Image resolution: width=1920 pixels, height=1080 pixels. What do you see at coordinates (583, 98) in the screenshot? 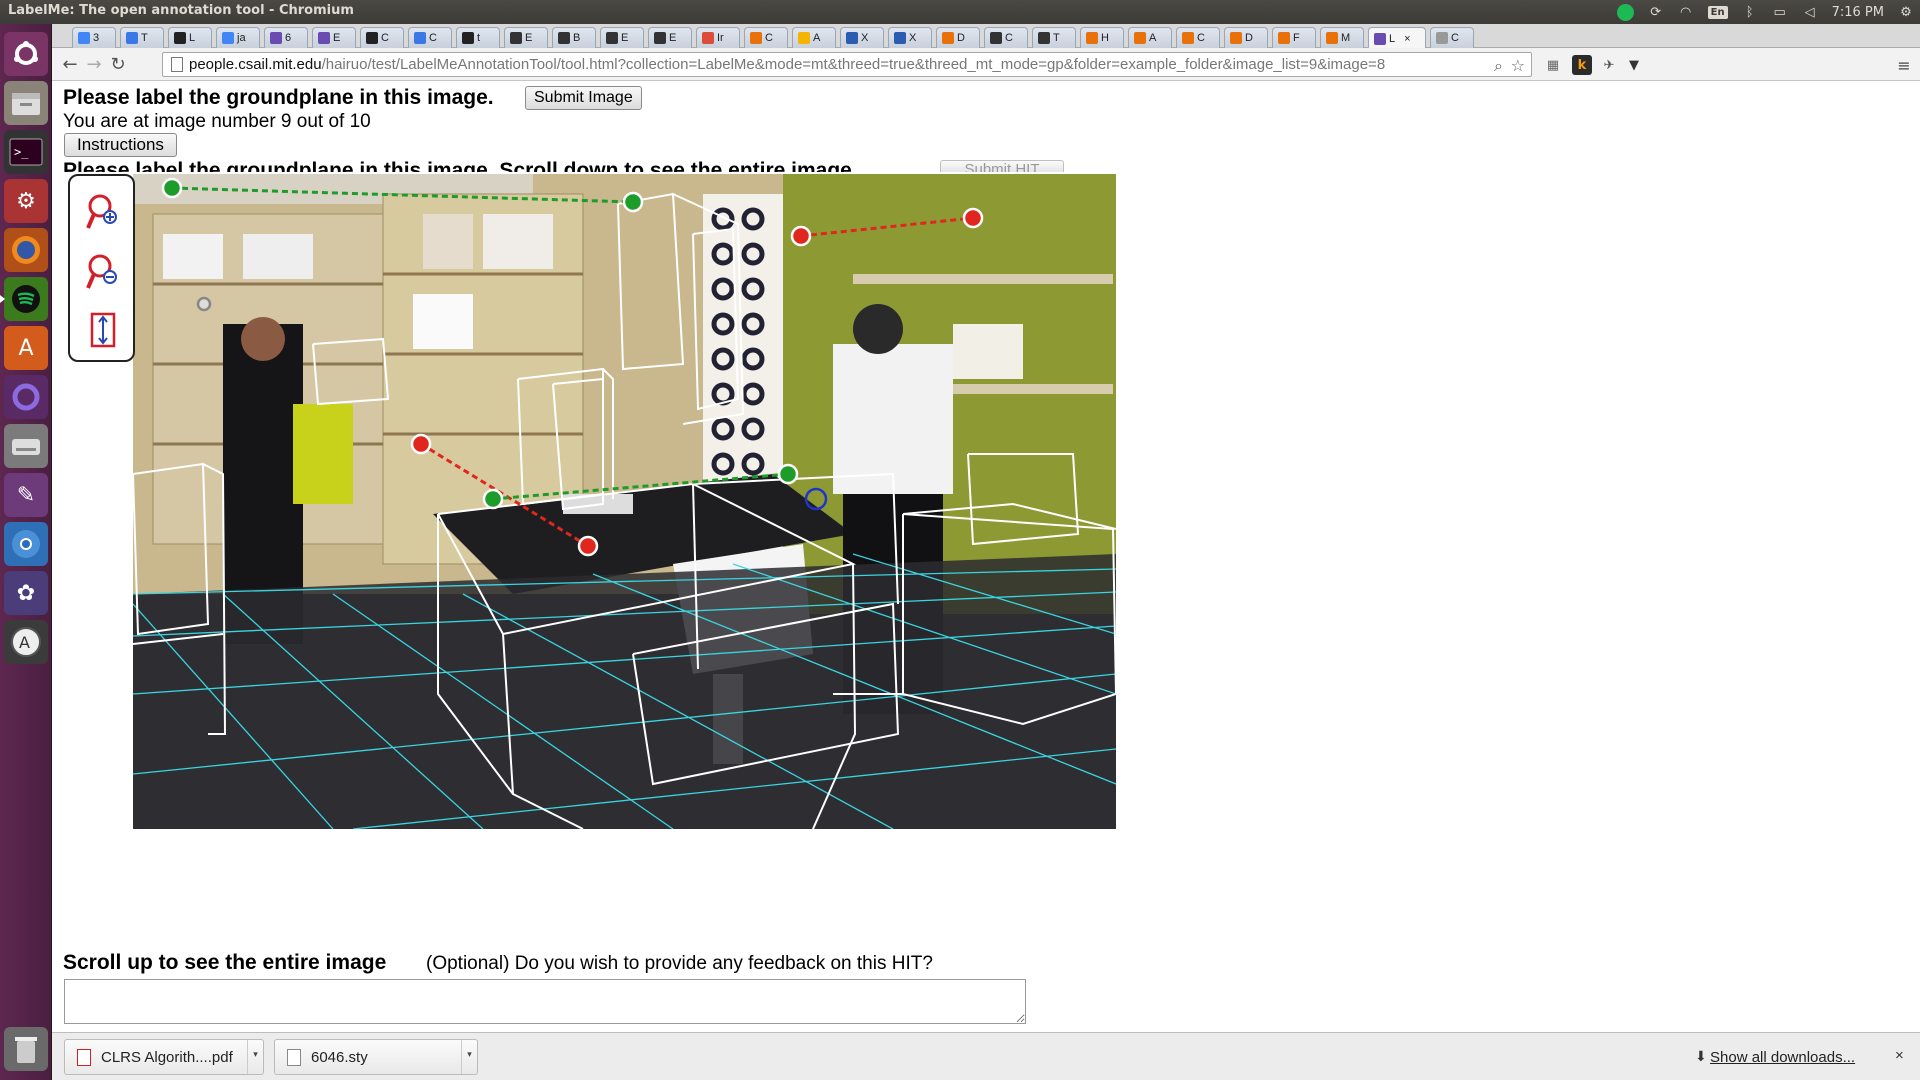
I see `submit-image-button: Submit Image` at bounding box center [583, 98].